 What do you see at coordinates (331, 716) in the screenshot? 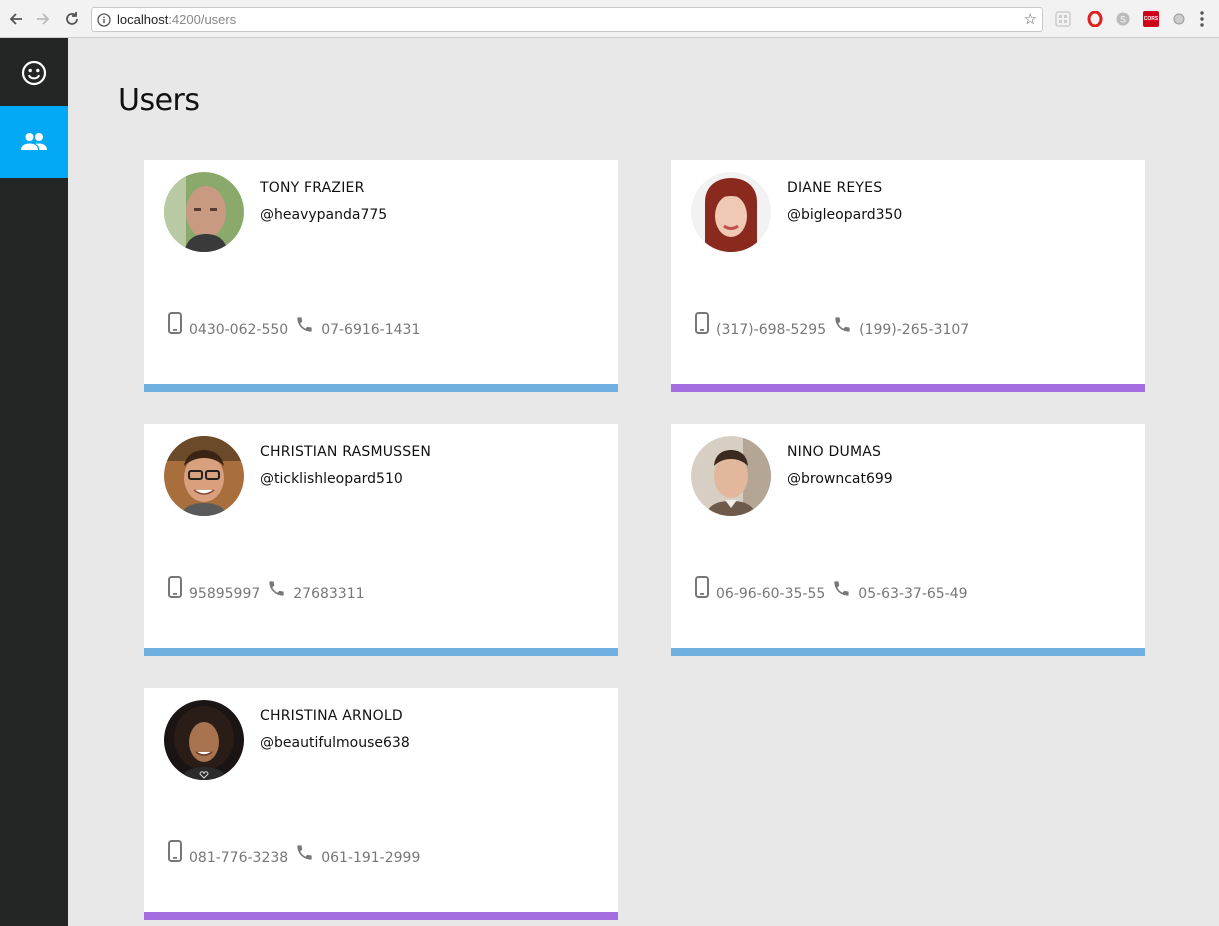
I see `user-name: CHRISTINA ARNOLD` at bounding box center [331, 716].